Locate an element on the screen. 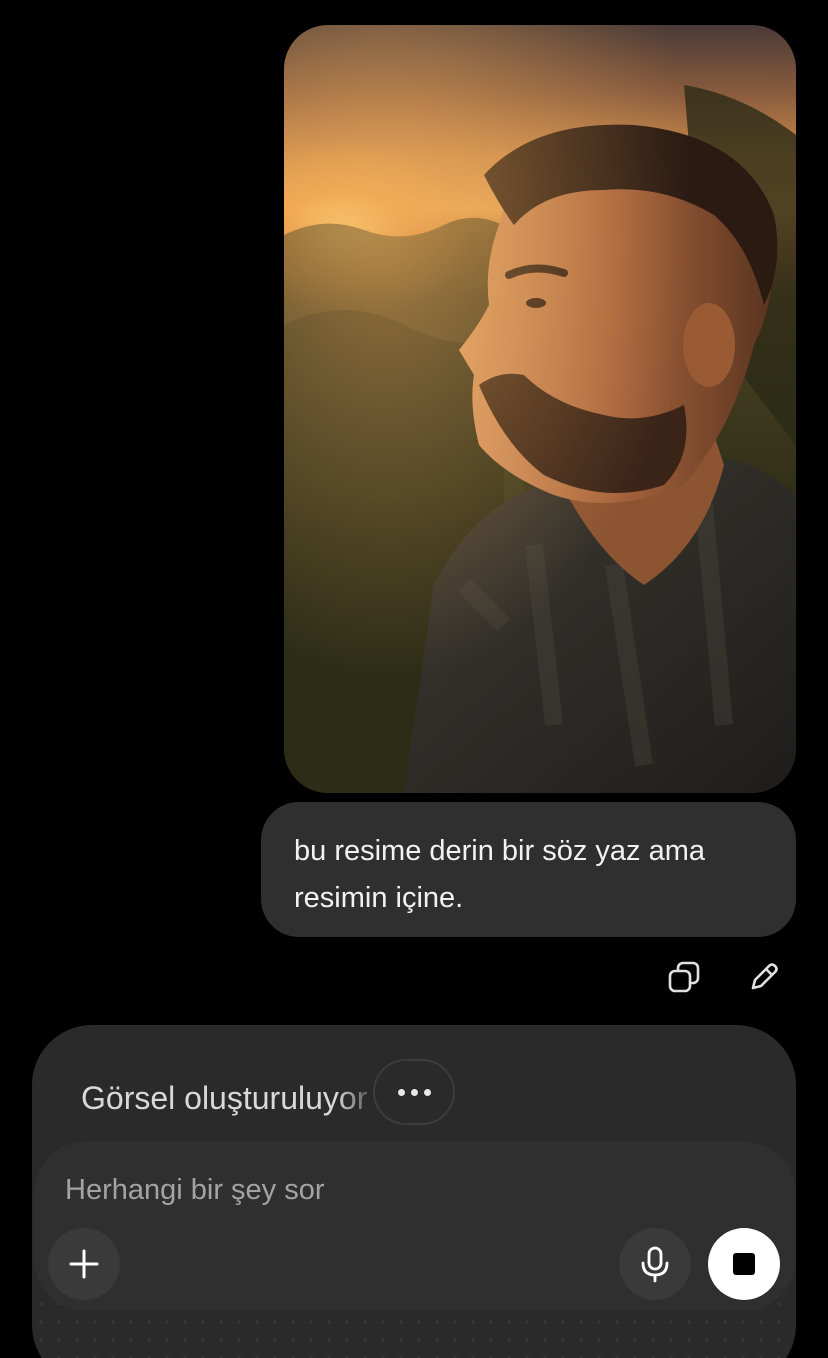 This screenshot has height=1358, width=828. copy-icon is located at coordinates (684, 977).